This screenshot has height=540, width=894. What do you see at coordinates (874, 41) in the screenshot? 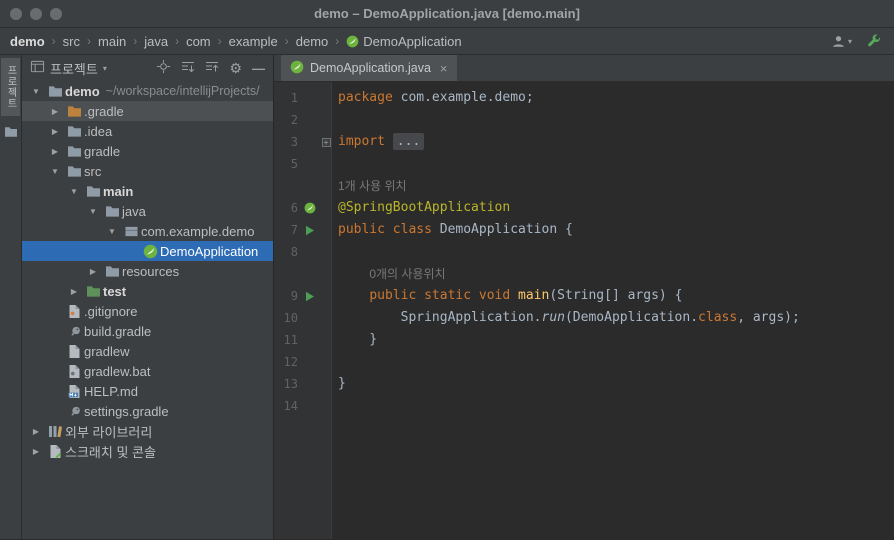
I see `wrench-icon` at bounding box center [874, 41].